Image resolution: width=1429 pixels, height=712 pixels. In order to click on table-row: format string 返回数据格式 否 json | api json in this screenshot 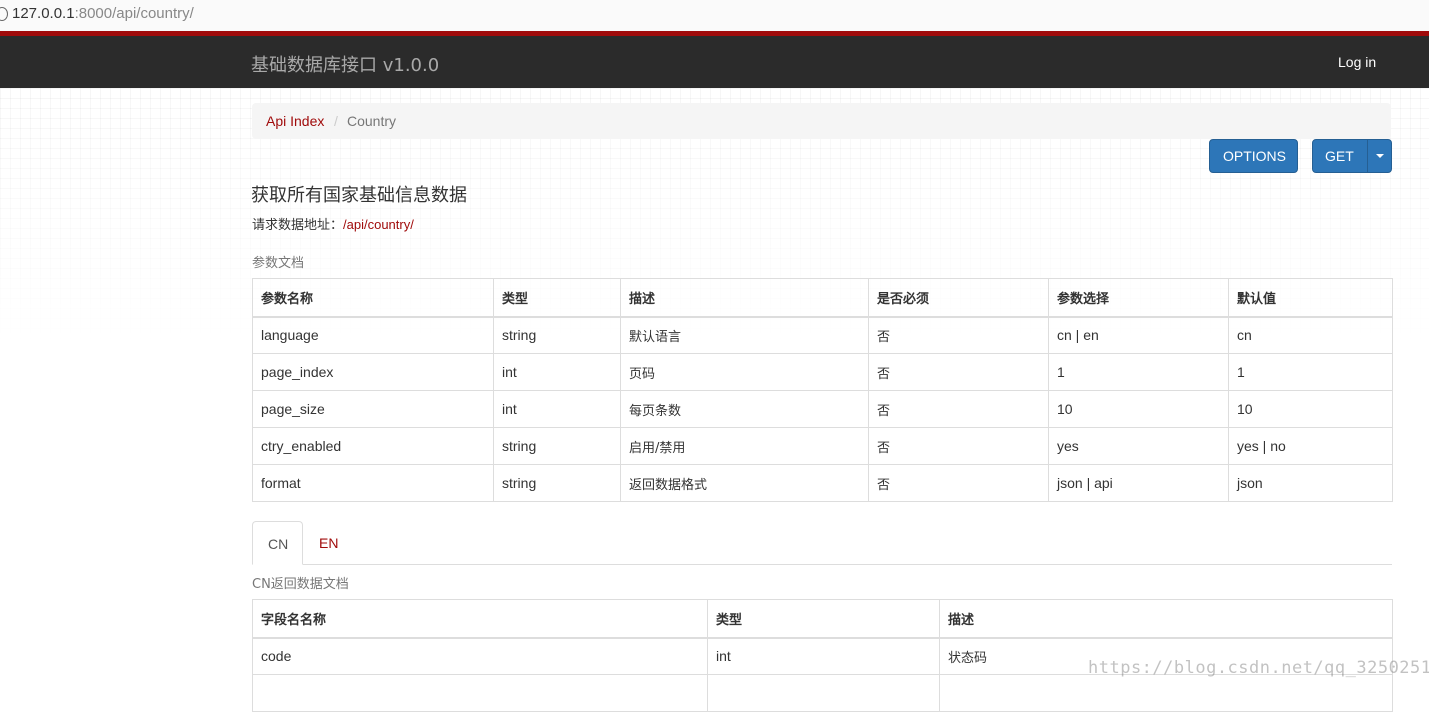, I will do `click(822, 483)`.